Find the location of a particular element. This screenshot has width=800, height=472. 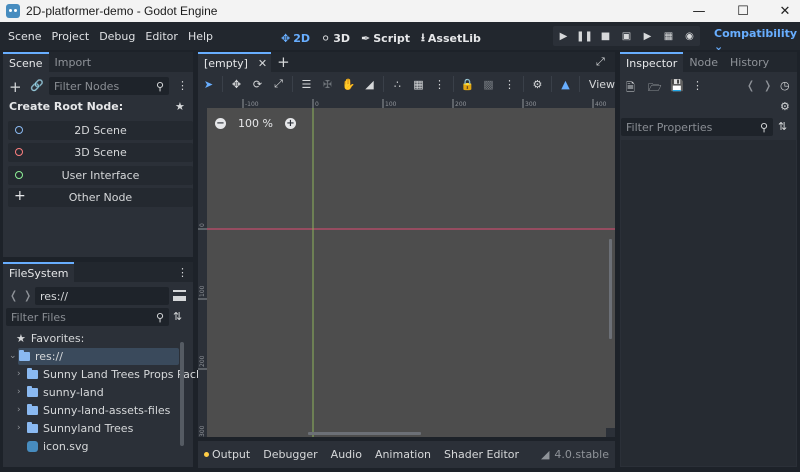

filter-nodes-input: Filter Nodes ⚲ is located at coordinates (109, 86).